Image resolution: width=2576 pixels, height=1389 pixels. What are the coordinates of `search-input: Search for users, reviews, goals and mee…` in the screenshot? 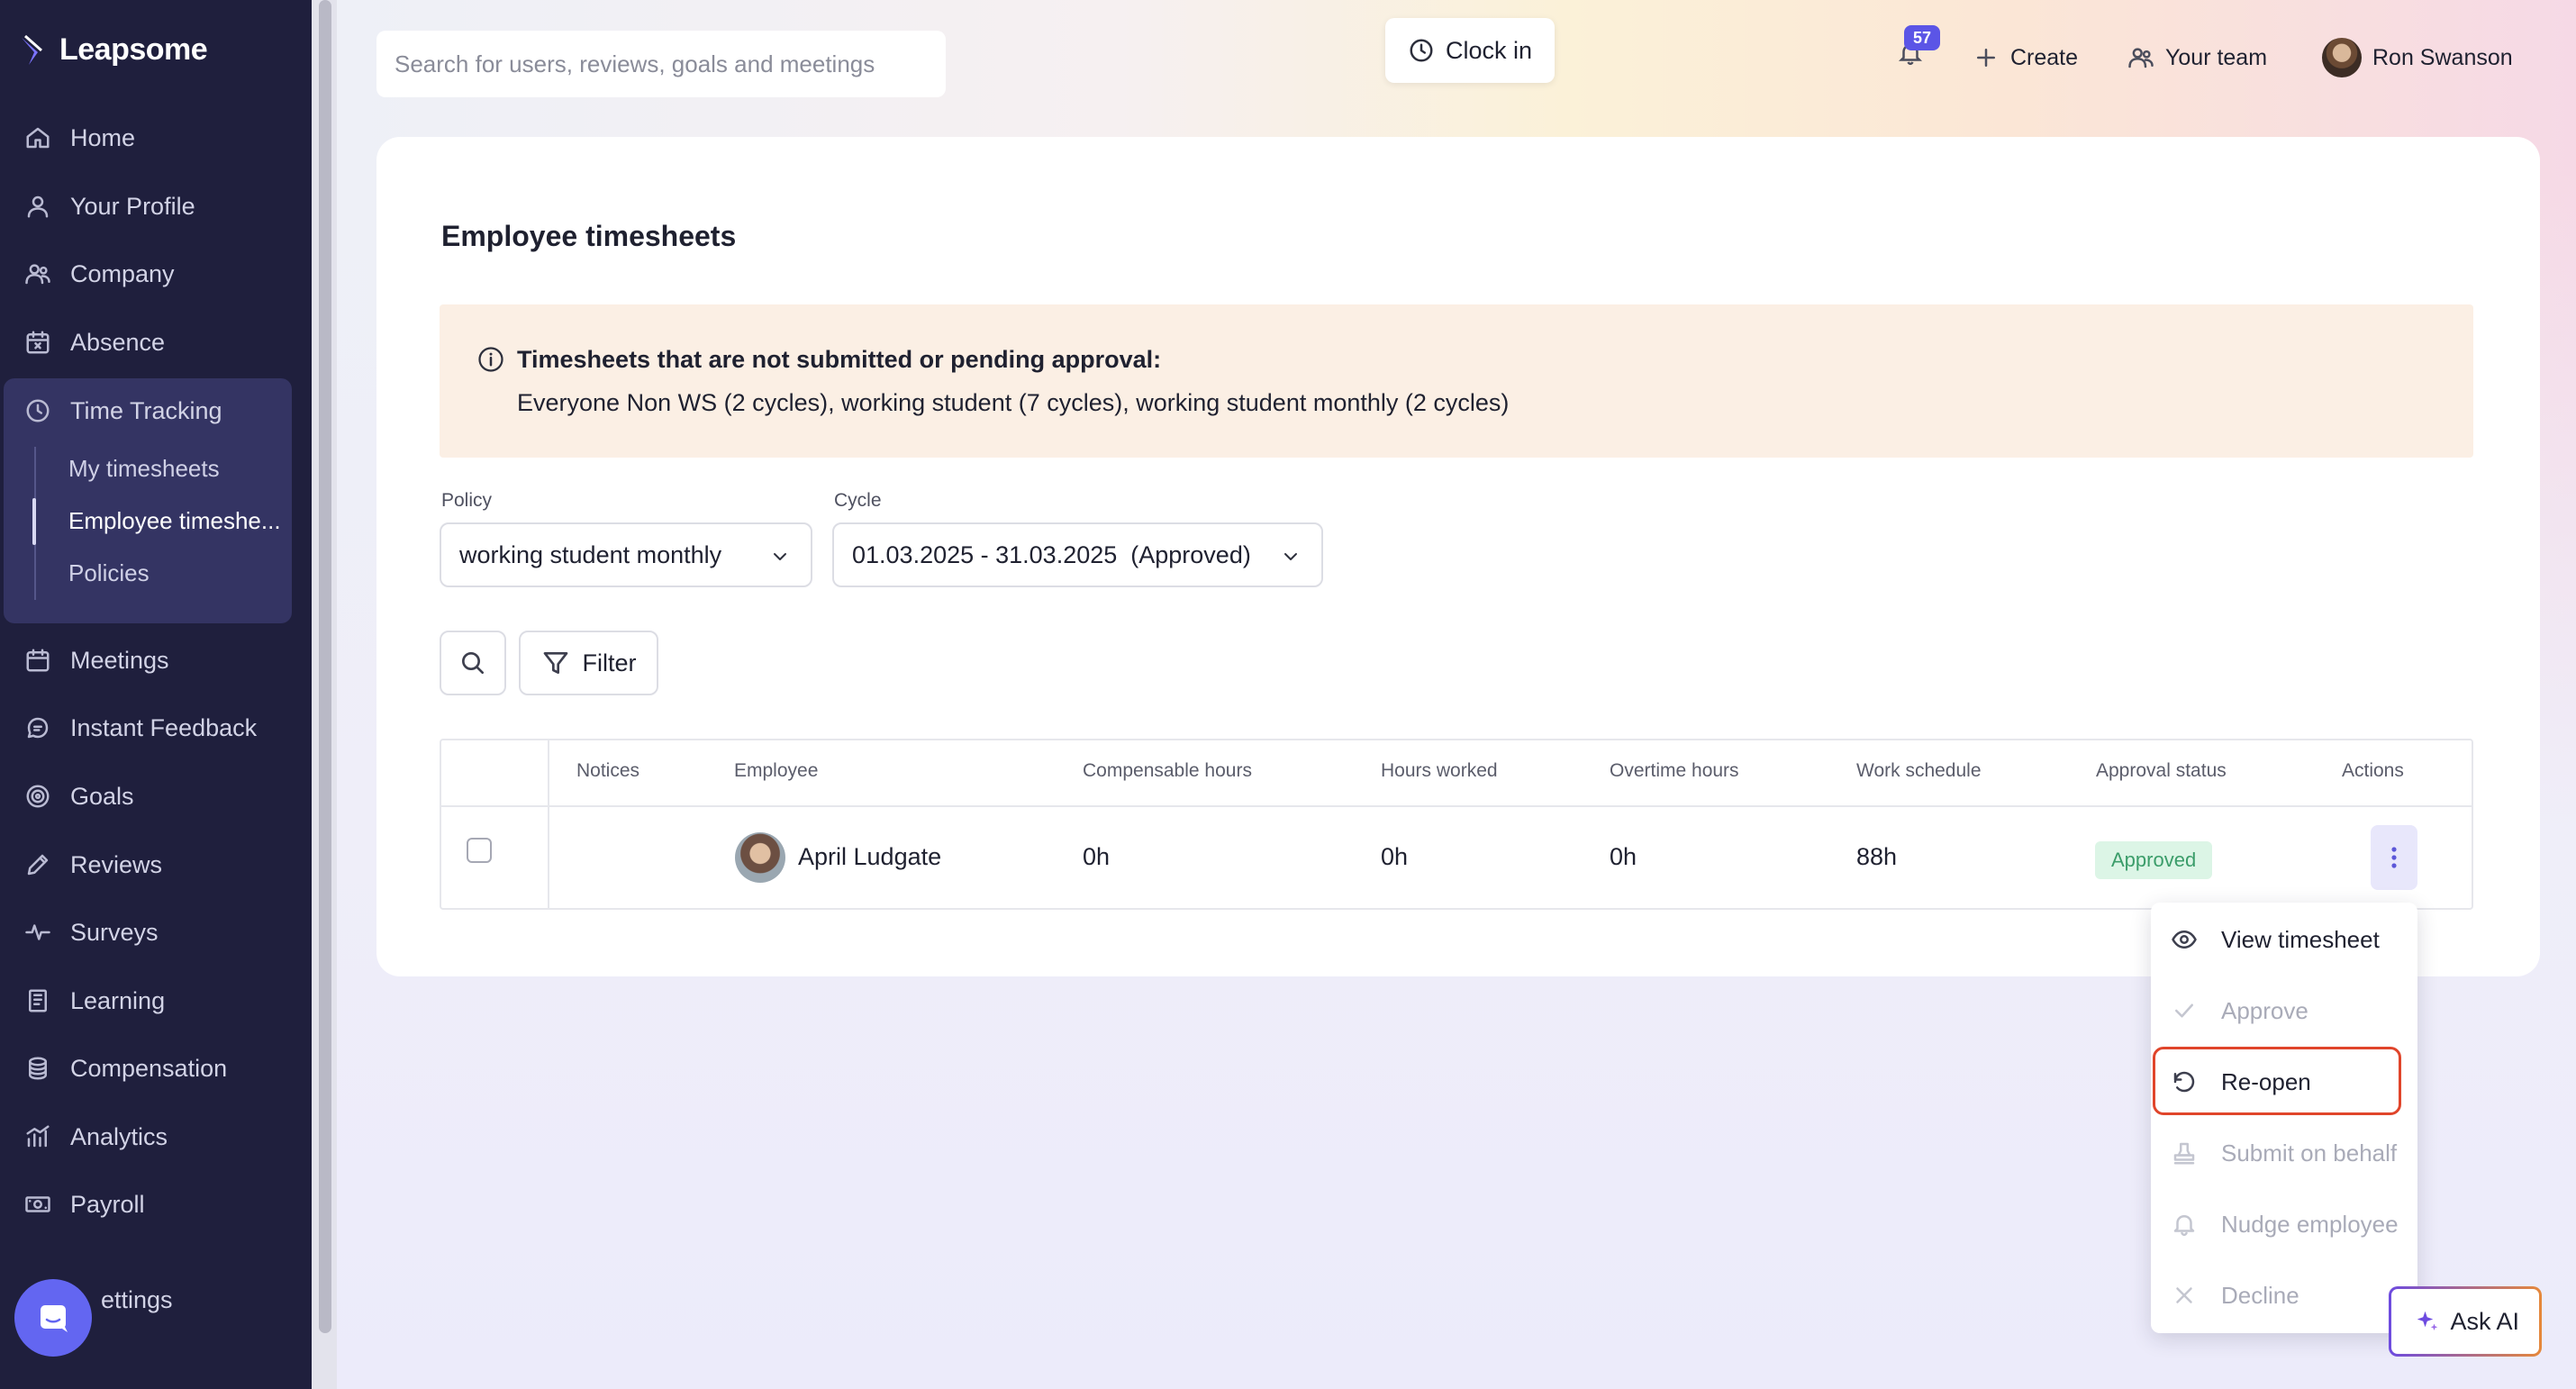 It's located at (661, 64).